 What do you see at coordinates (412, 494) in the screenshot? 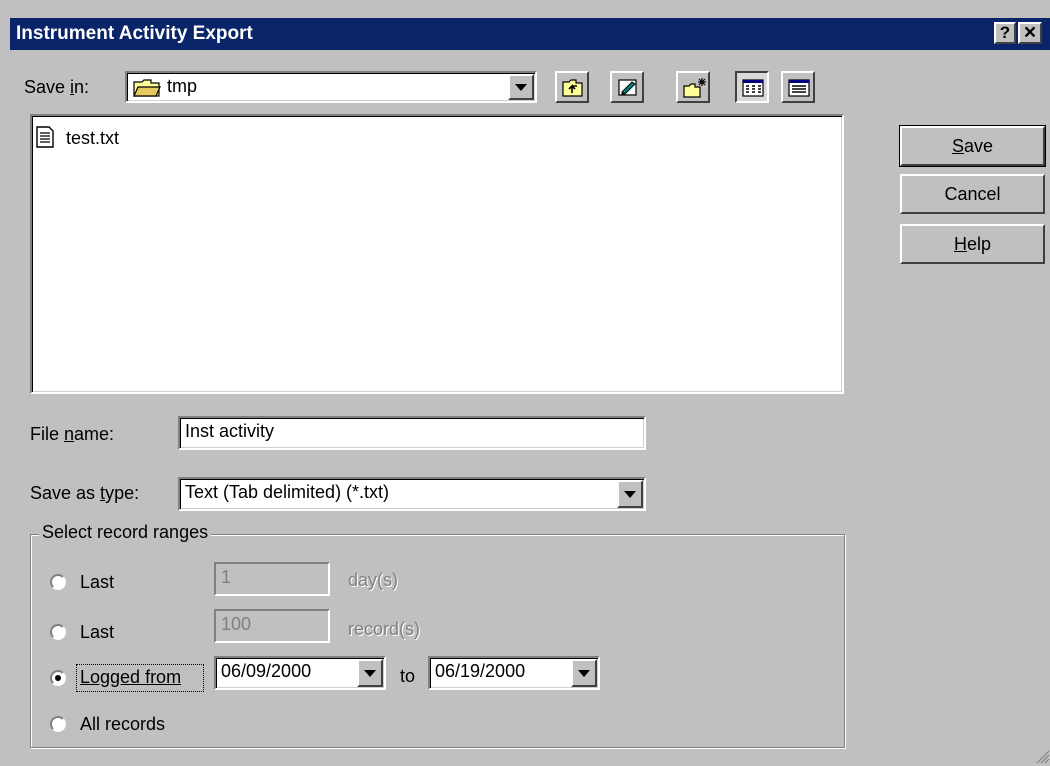
I see `save-as-type-select: Text (Tab delimited) (*.txt)` at bounding box center [412, 494].